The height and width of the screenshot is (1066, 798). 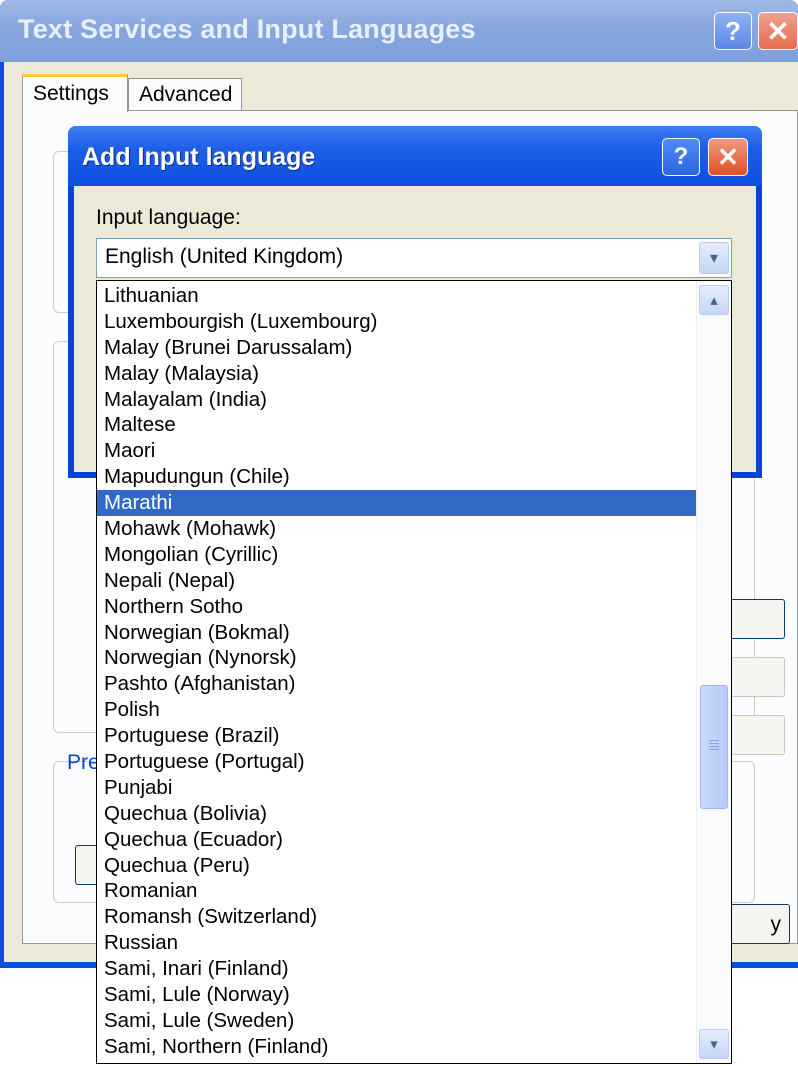 I want to click on list-item: Mongolian (Cyrillic), so click(x=397, y=555).